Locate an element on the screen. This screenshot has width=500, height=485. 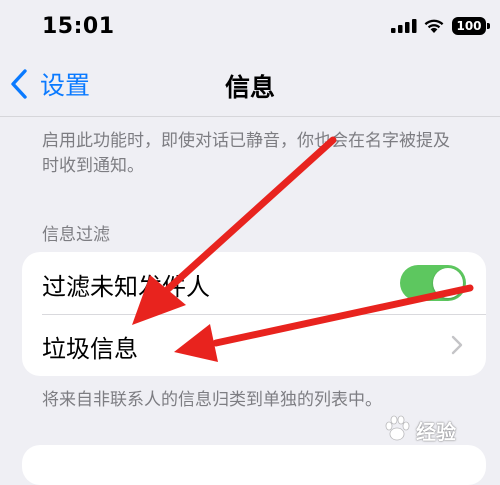
section-header-message-filtering: 信息过滤 is located at coordinates (76, 235).